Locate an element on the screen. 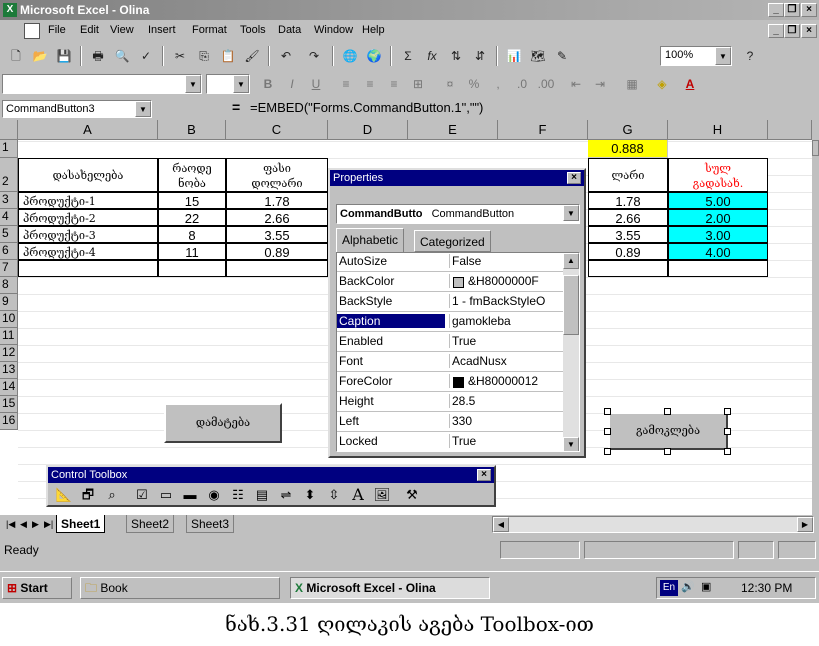 This screenshot has width=819, height=646. menu-format: Format is located at coordinates (209, 30).